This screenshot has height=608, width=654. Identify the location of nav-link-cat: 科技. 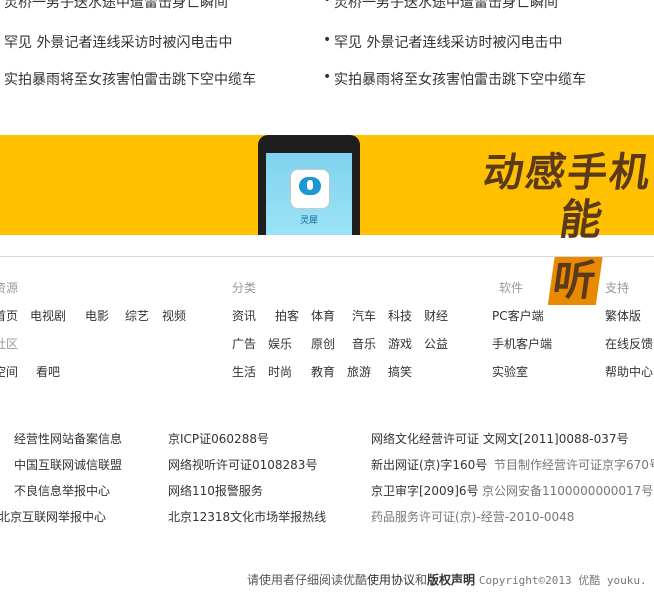
(400, 315).